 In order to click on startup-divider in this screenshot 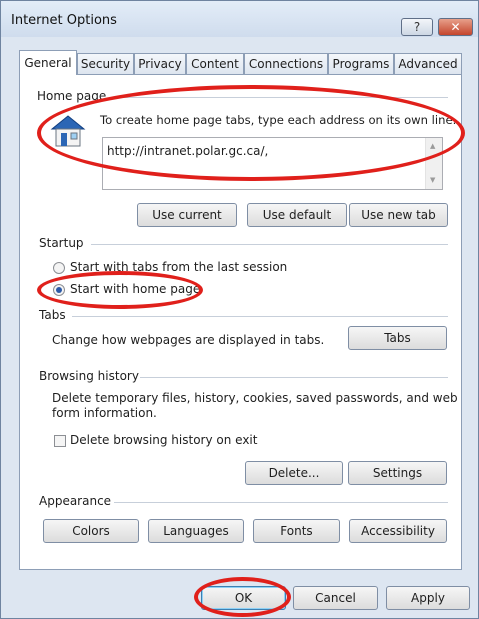, I will do `click(269, 244)`.